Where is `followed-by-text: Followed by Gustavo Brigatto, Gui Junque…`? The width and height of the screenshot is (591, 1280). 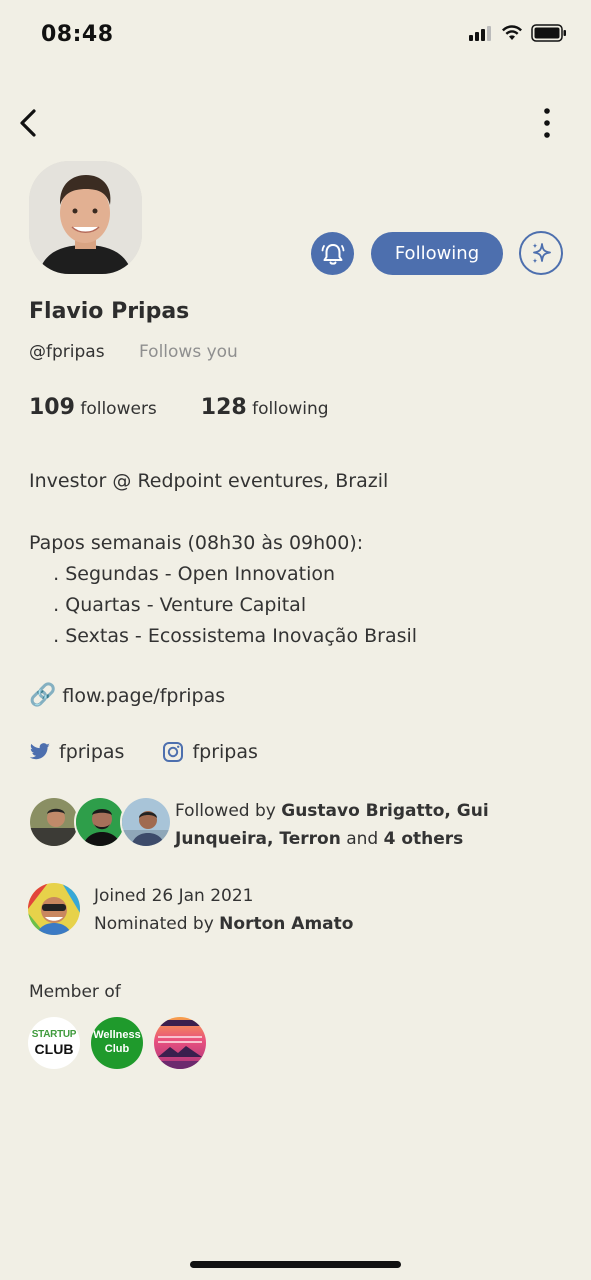 followed-by-text: Followed by Gustavo Brigatto, Gui Junque… is located at coordinates (355, 825).